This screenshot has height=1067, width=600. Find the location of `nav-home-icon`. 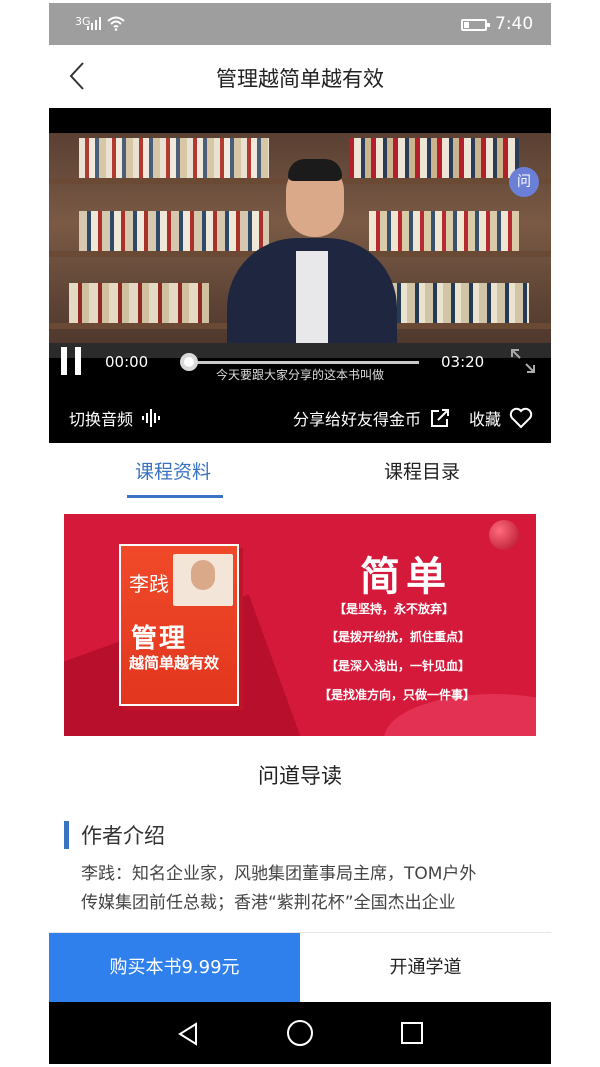

nav-home-icon is located at coordinates (300, 1033).